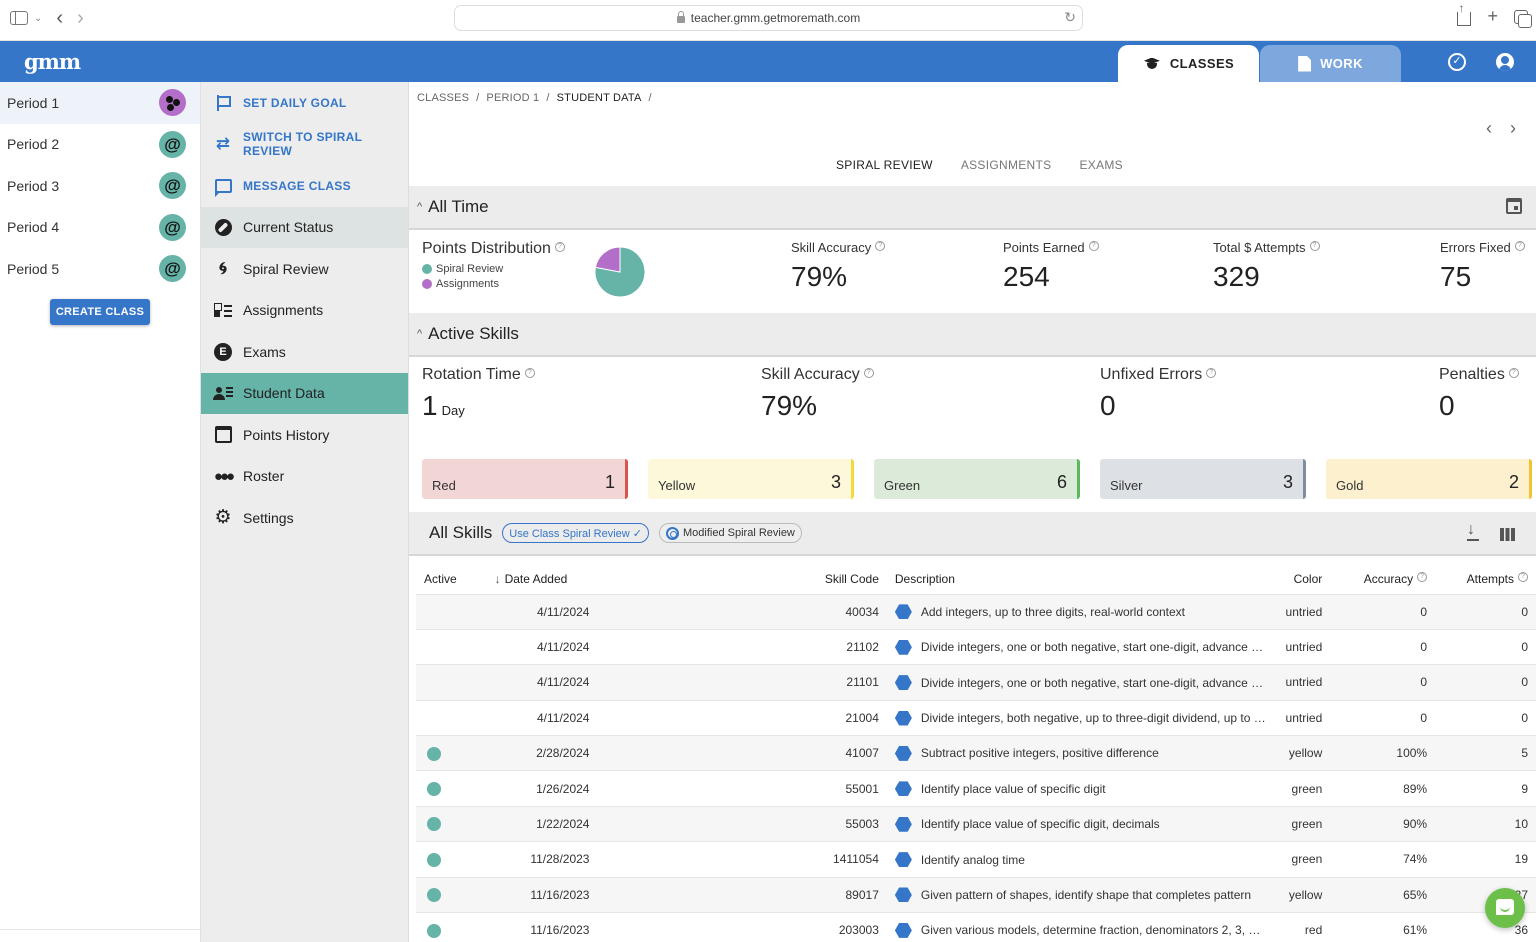  What do you see at coordinates (542, 612) in the screenshot?
I see `date-cell: 4/11/2024` at bounding box center [542, 612].